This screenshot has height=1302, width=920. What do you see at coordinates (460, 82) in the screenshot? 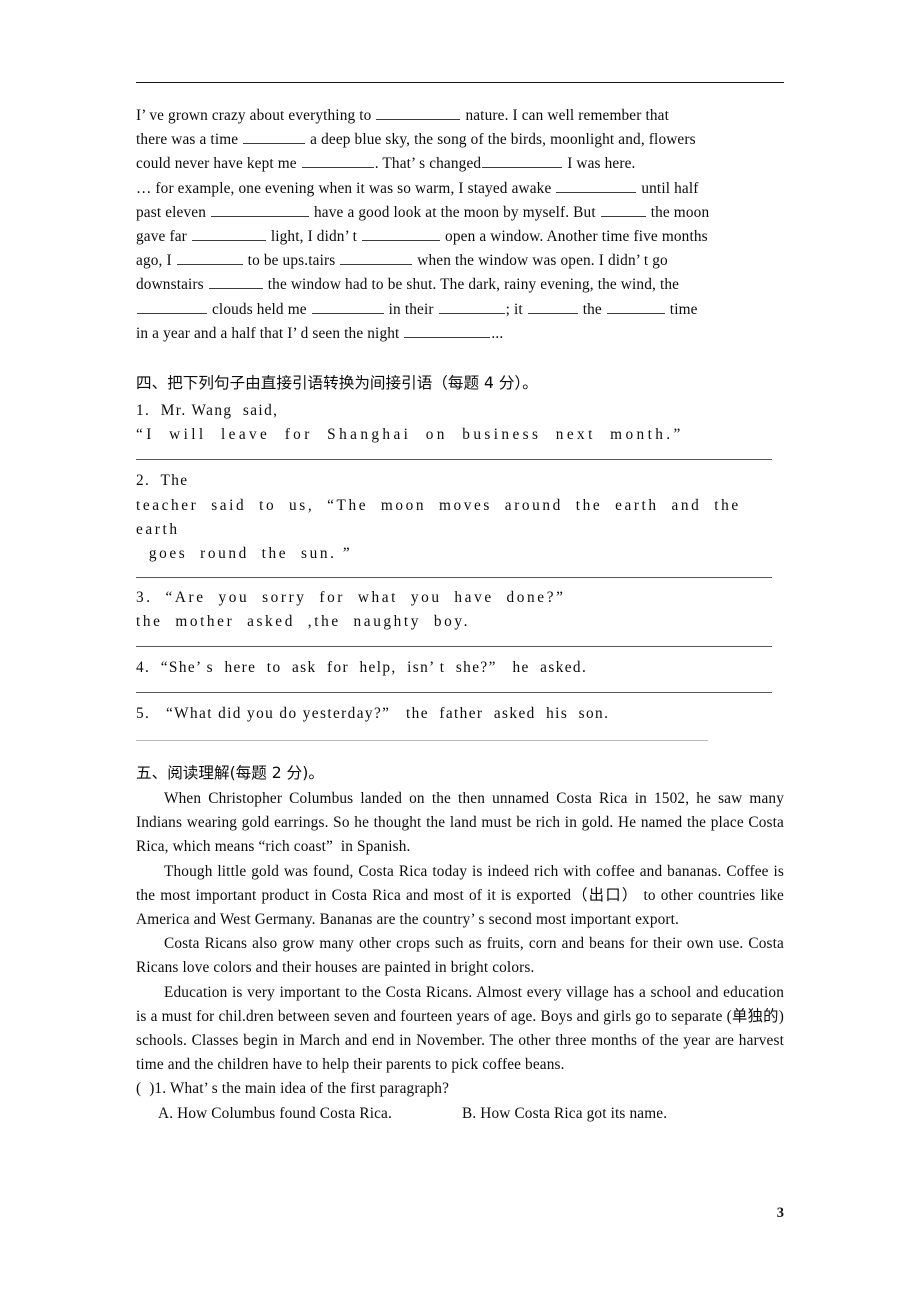
I see `header-rule` at bounding box center [460, 82].